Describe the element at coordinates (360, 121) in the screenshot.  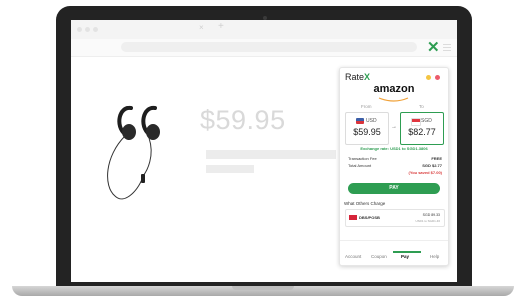
I see `us-flag-icon` at that location.